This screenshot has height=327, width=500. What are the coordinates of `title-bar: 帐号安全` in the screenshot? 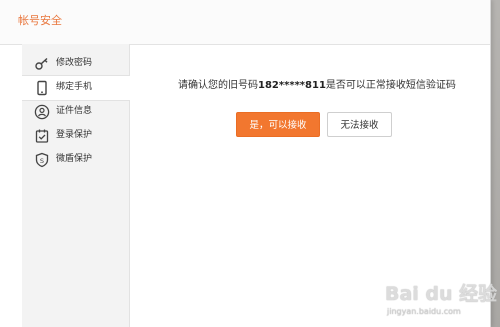 It's located at (245, 22).